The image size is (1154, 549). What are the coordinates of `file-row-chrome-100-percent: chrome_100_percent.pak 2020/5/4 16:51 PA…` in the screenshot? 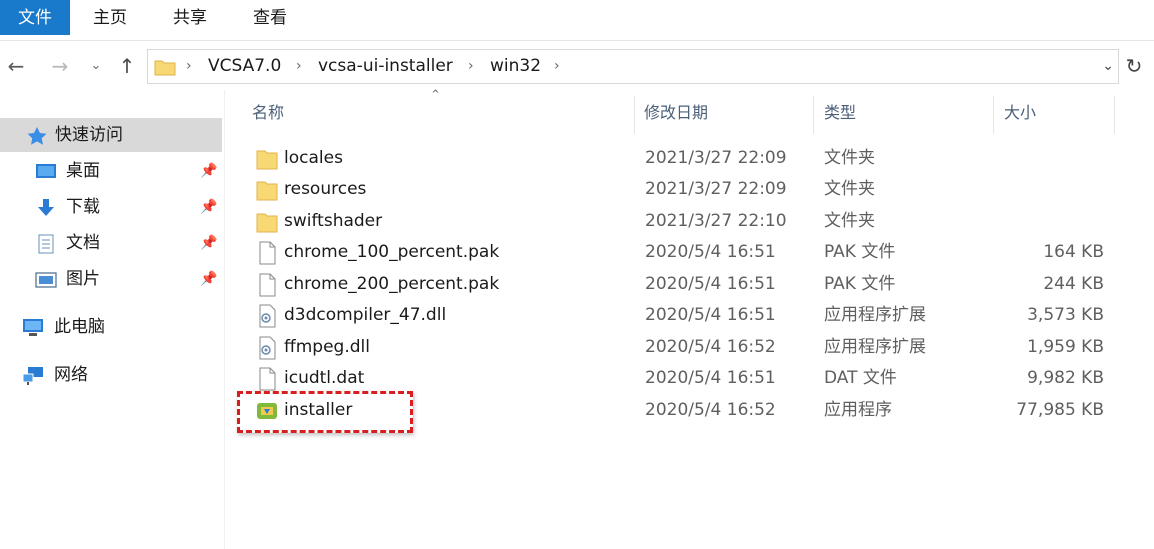 It's located at (680, 252).